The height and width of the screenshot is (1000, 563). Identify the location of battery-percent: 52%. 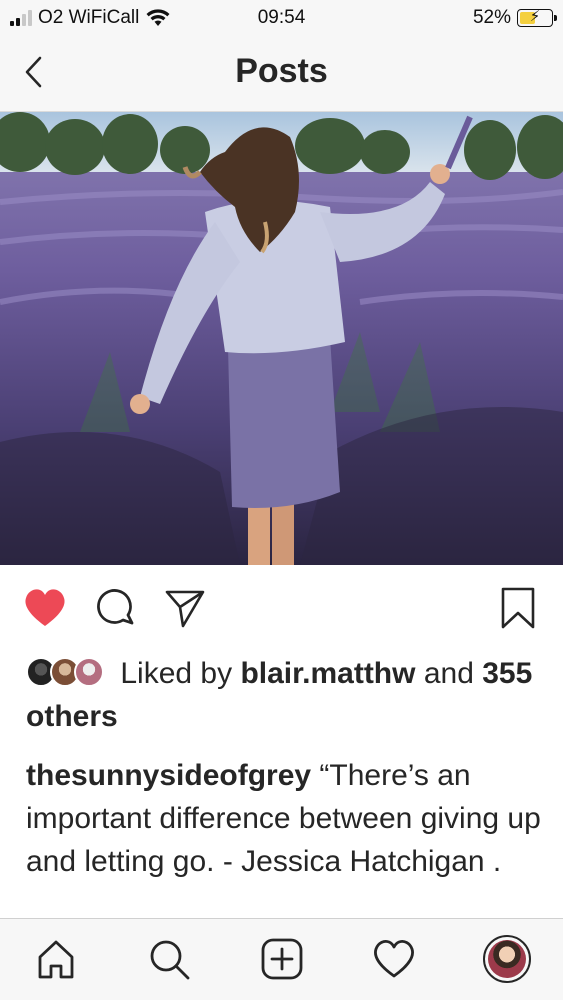
(491, 17).